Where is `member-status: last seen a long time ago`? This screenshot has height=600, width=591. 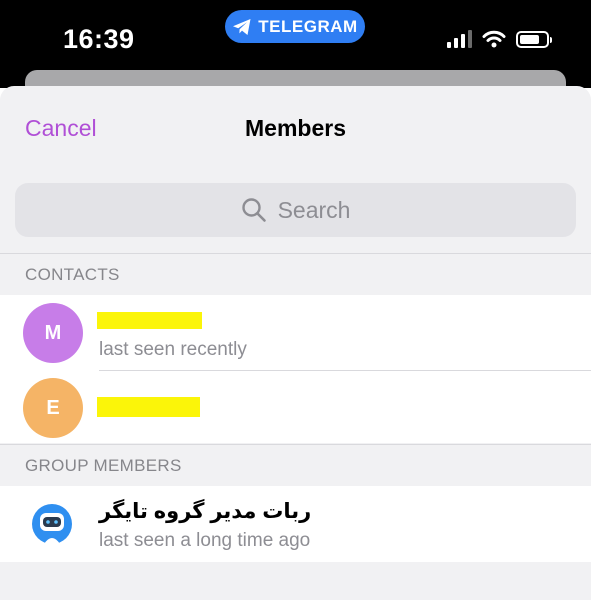
member-status: last seen a long time ago is located at coordinates (205, 540).